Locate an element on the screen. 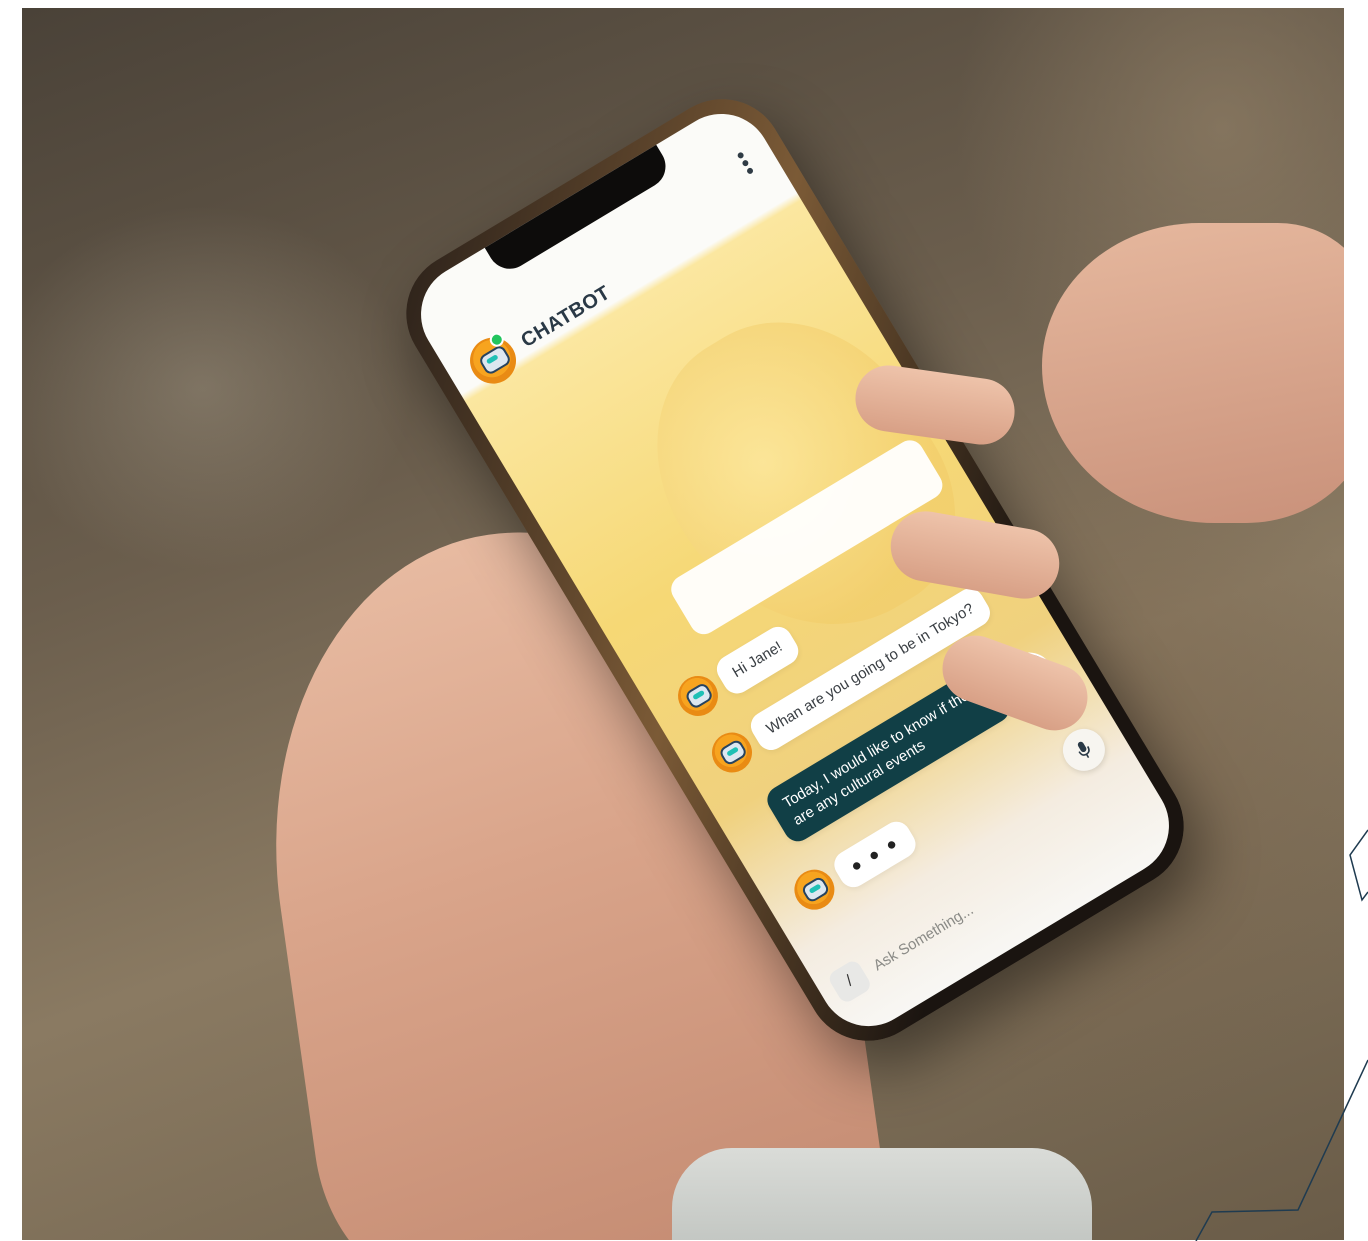 This screenshot has width=1368, height=1241. slash-icon: / is located at coordinates (850, 981).